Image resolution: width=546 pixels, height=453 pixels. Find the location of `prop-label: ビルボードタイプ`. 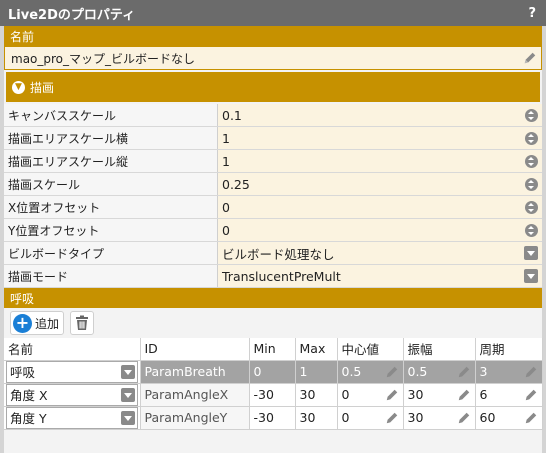

prop-label: ビルボードタイプ is located at coordinates (111, 253).